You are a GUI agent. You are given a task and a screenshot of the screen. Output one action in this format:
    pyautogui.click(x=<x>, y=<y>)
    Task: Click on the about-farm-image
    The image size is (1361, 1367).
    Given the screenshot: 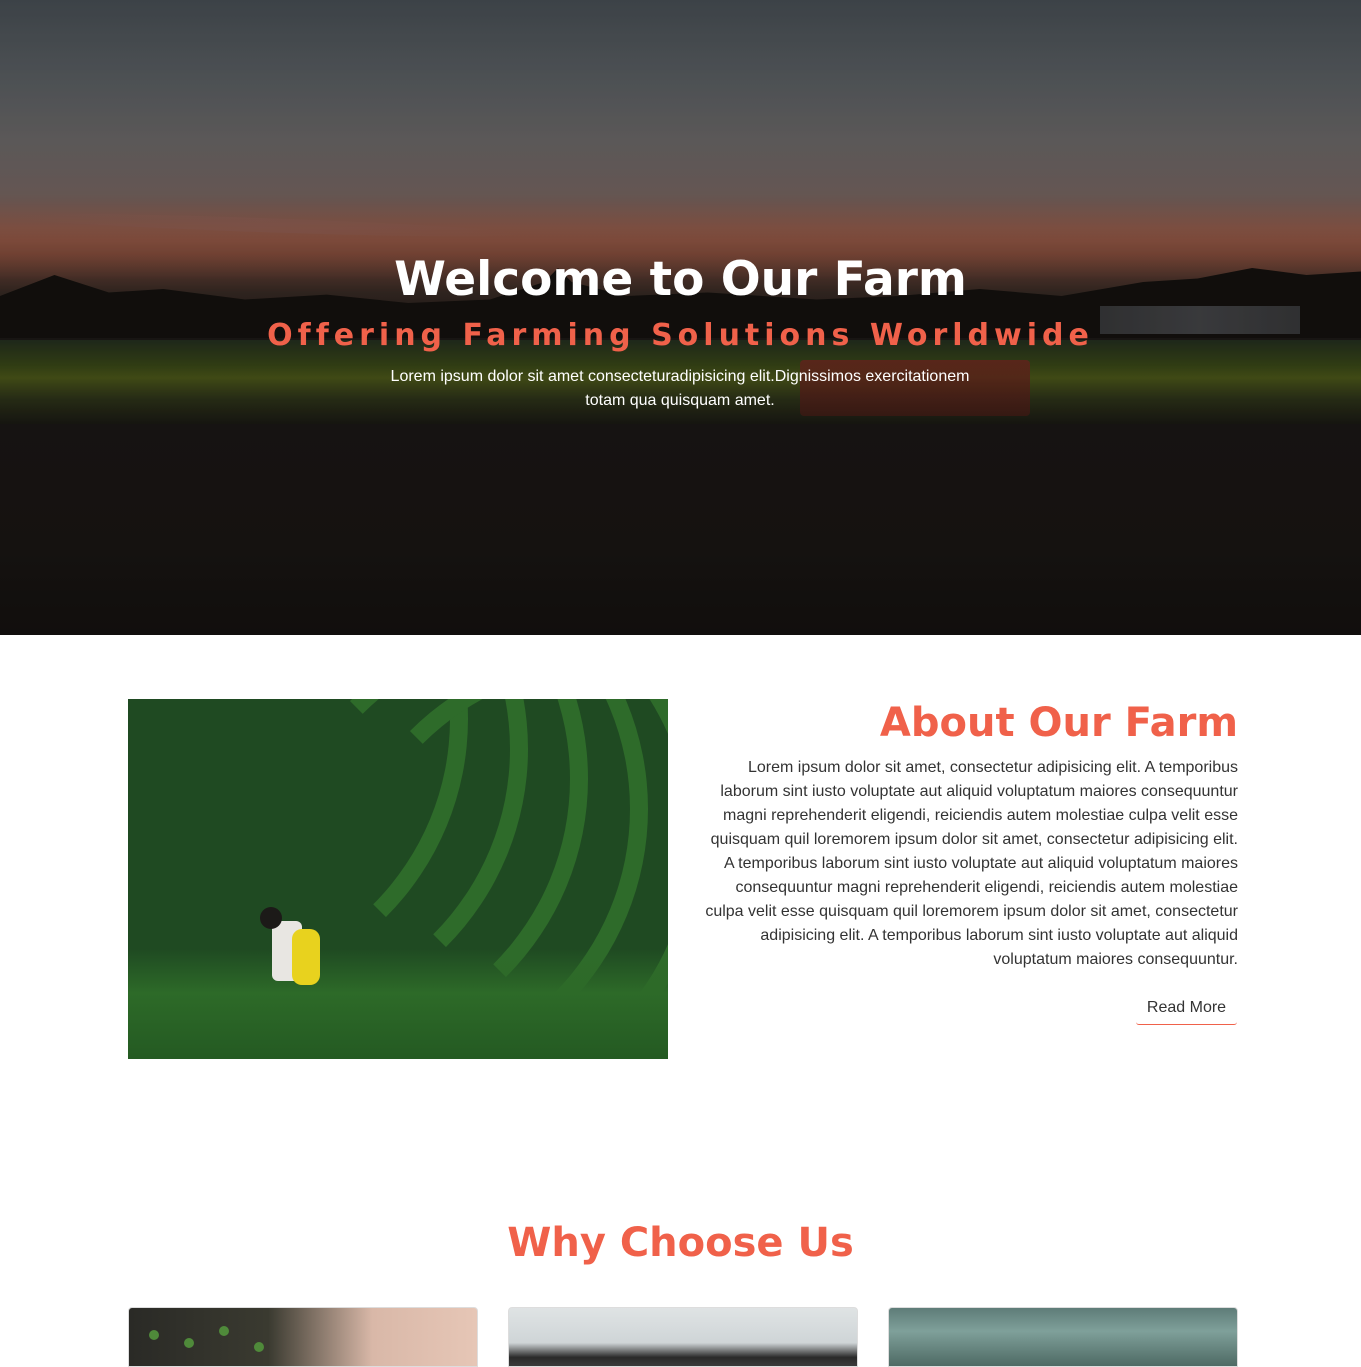 What is the action you would take?
    pyautogui.click(x=398, y=879)
    